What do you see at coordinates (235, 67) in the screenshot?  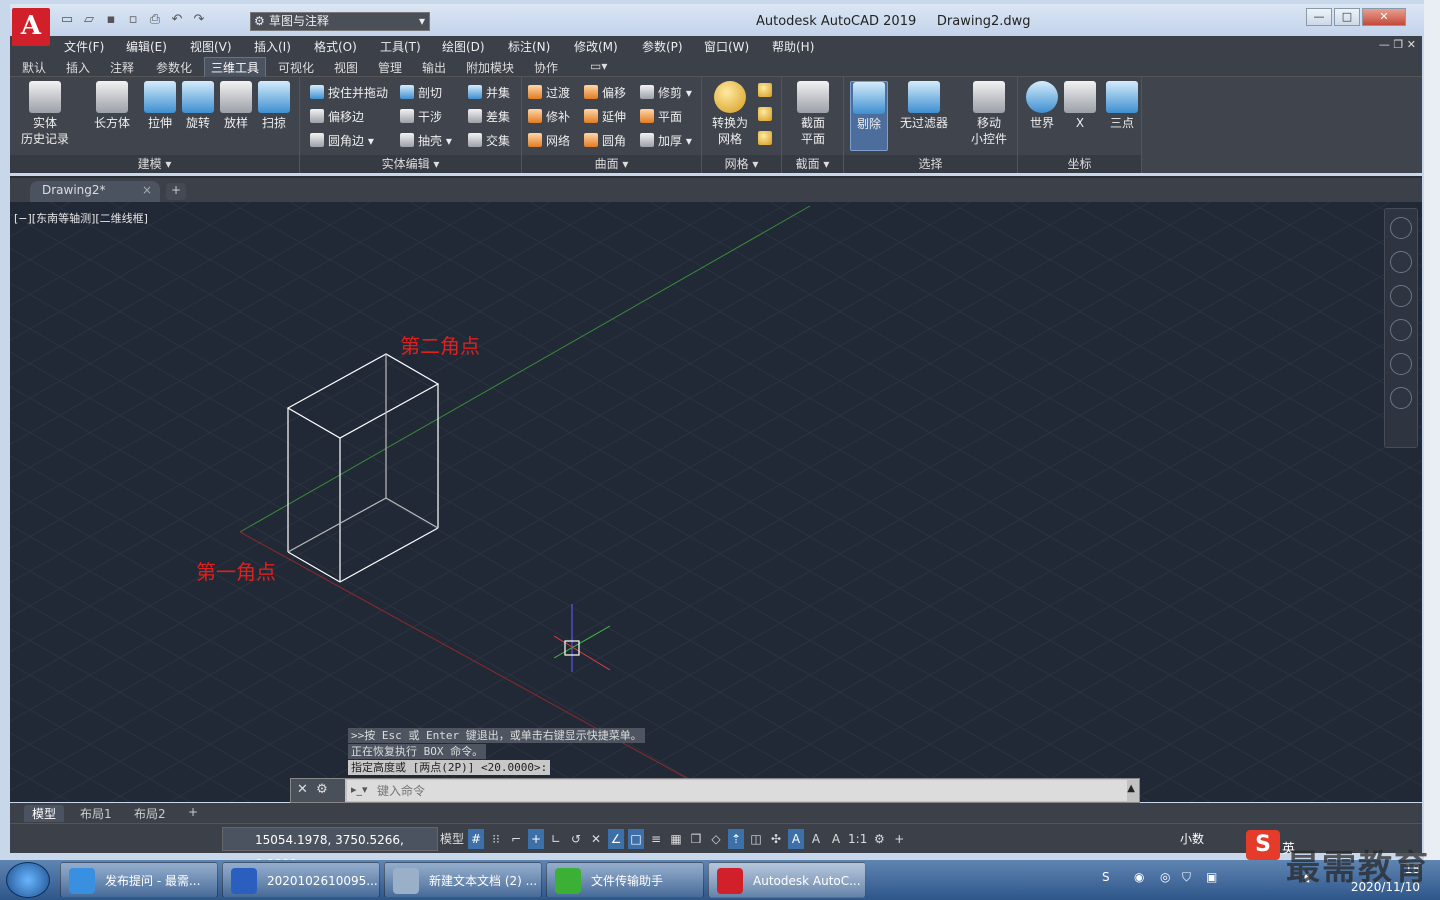 I see `tab-3d-tools: 三维工具` at bounding box center [235, 67].